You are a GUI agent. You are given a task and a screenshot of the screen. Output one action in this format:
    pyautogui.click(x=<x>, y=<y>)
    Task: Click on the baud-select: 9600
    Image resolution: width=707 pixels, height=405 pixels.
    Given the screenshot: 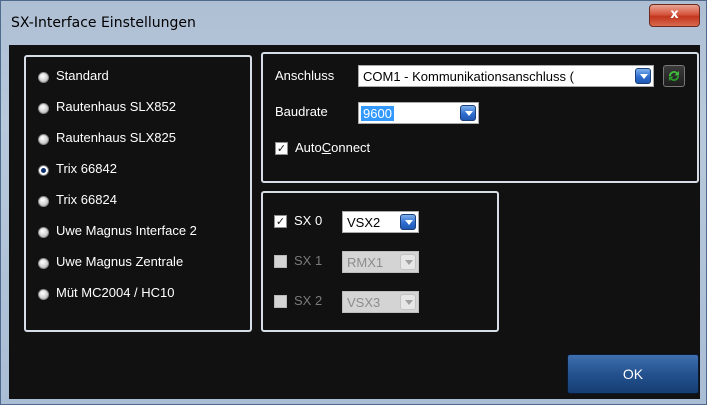 What is the action you would take?
    pyautogui.click(x=418, y=113)
    